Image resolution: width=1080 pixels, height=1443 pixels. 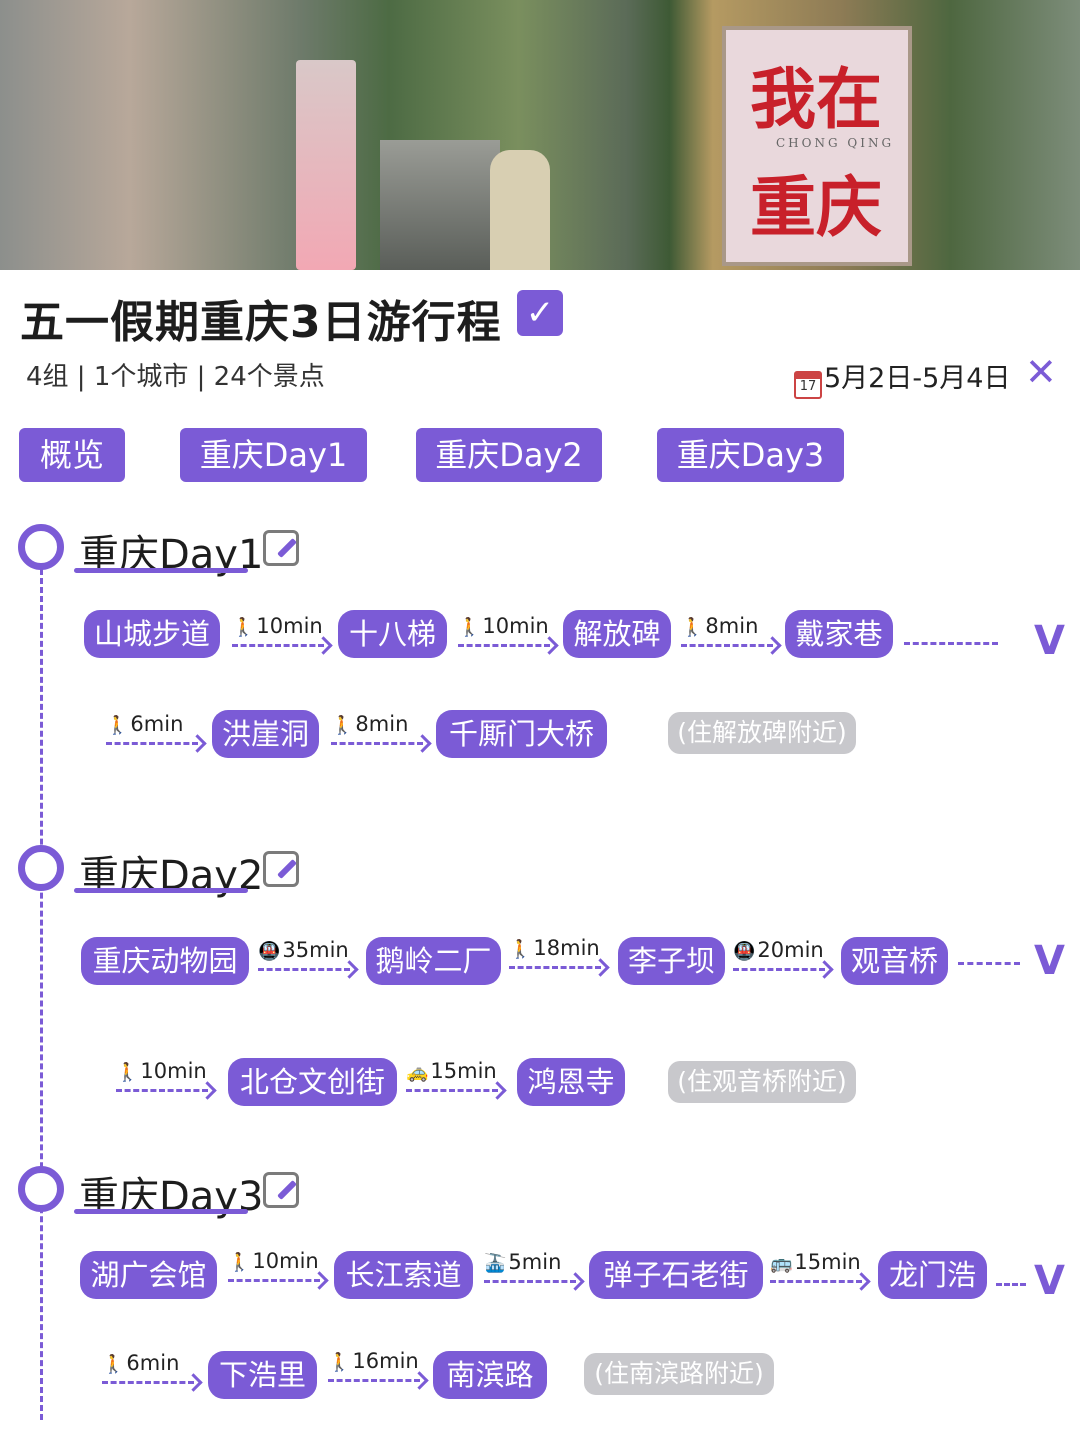 What do you see at coordinates (312, 1082) in the screenshot?
I see `spot-chip: 北仓文创街` at bounding box center [312, 1082].